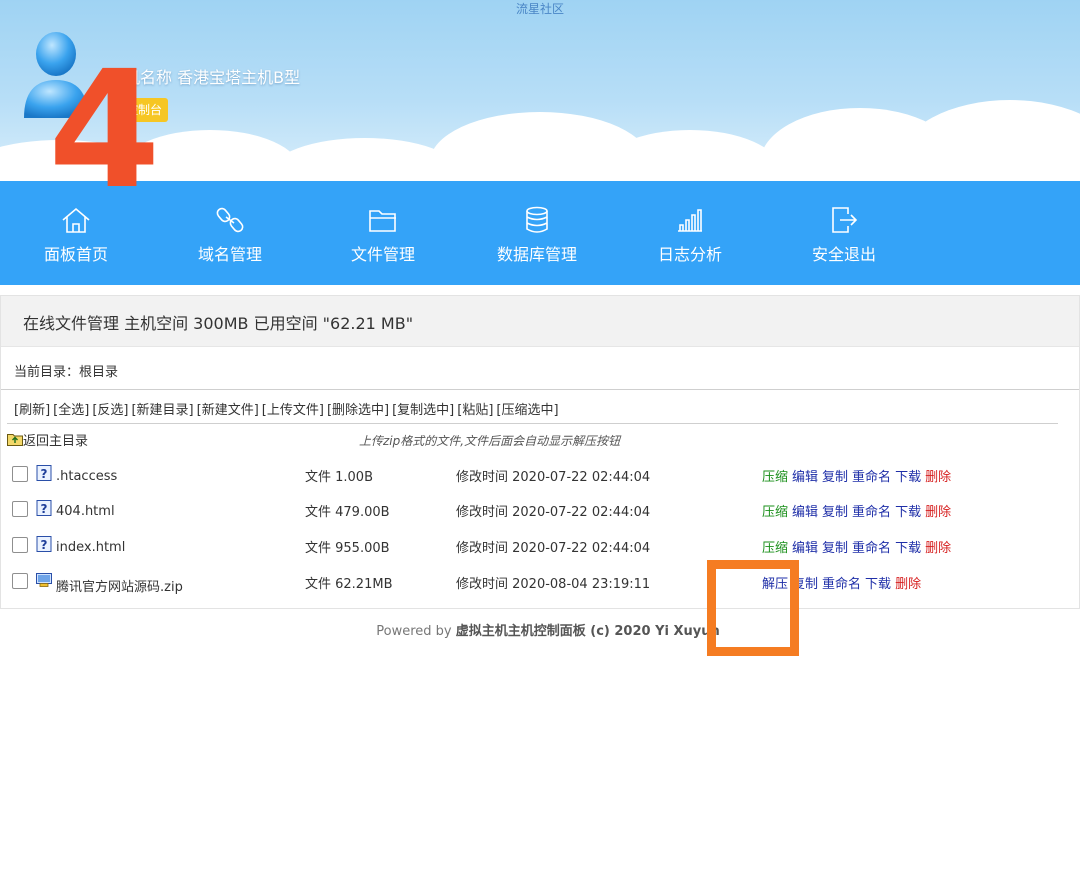 This screenshot has width=1080, height=885. Describe the element at coordinates (339, 477) in the screenshot. I see `file-size: 文件 1.00B` at that location.